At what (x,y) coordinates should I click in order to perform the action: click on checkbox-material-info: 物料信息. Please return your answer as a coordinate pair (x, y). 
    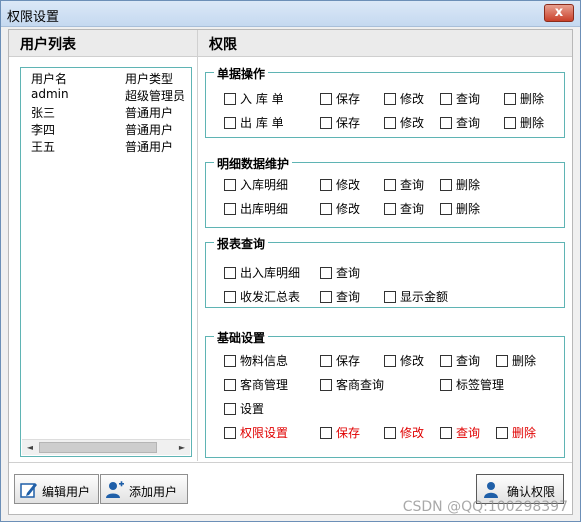
    Looking at the image, I should click on (256, 360).